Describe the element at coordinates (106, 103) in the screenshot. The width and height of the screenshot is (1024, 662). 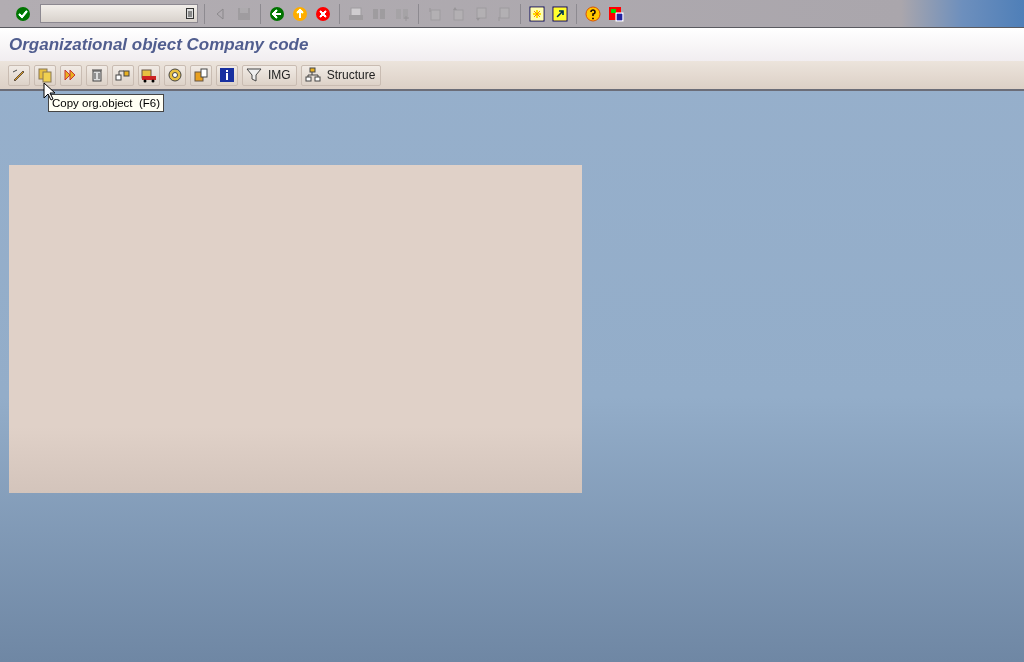
I see `tooltip: Copy org.object (F6)` at that location.